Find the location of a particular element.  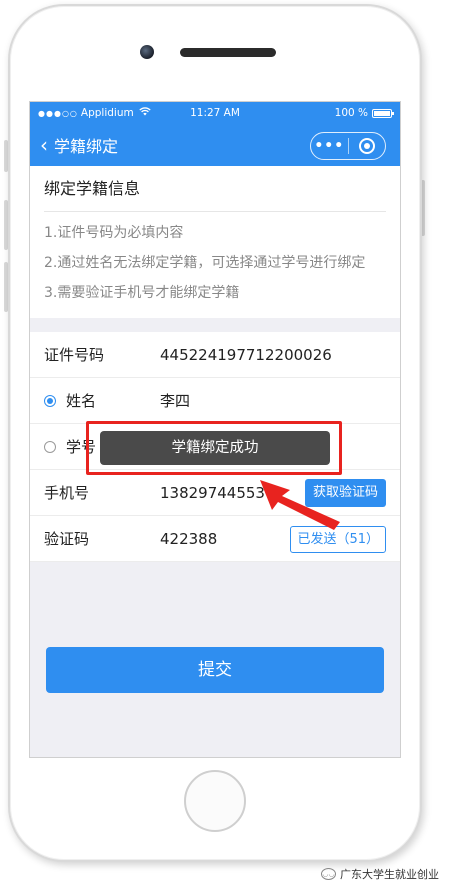

student-number-radio is located at coordinates (50, 446).